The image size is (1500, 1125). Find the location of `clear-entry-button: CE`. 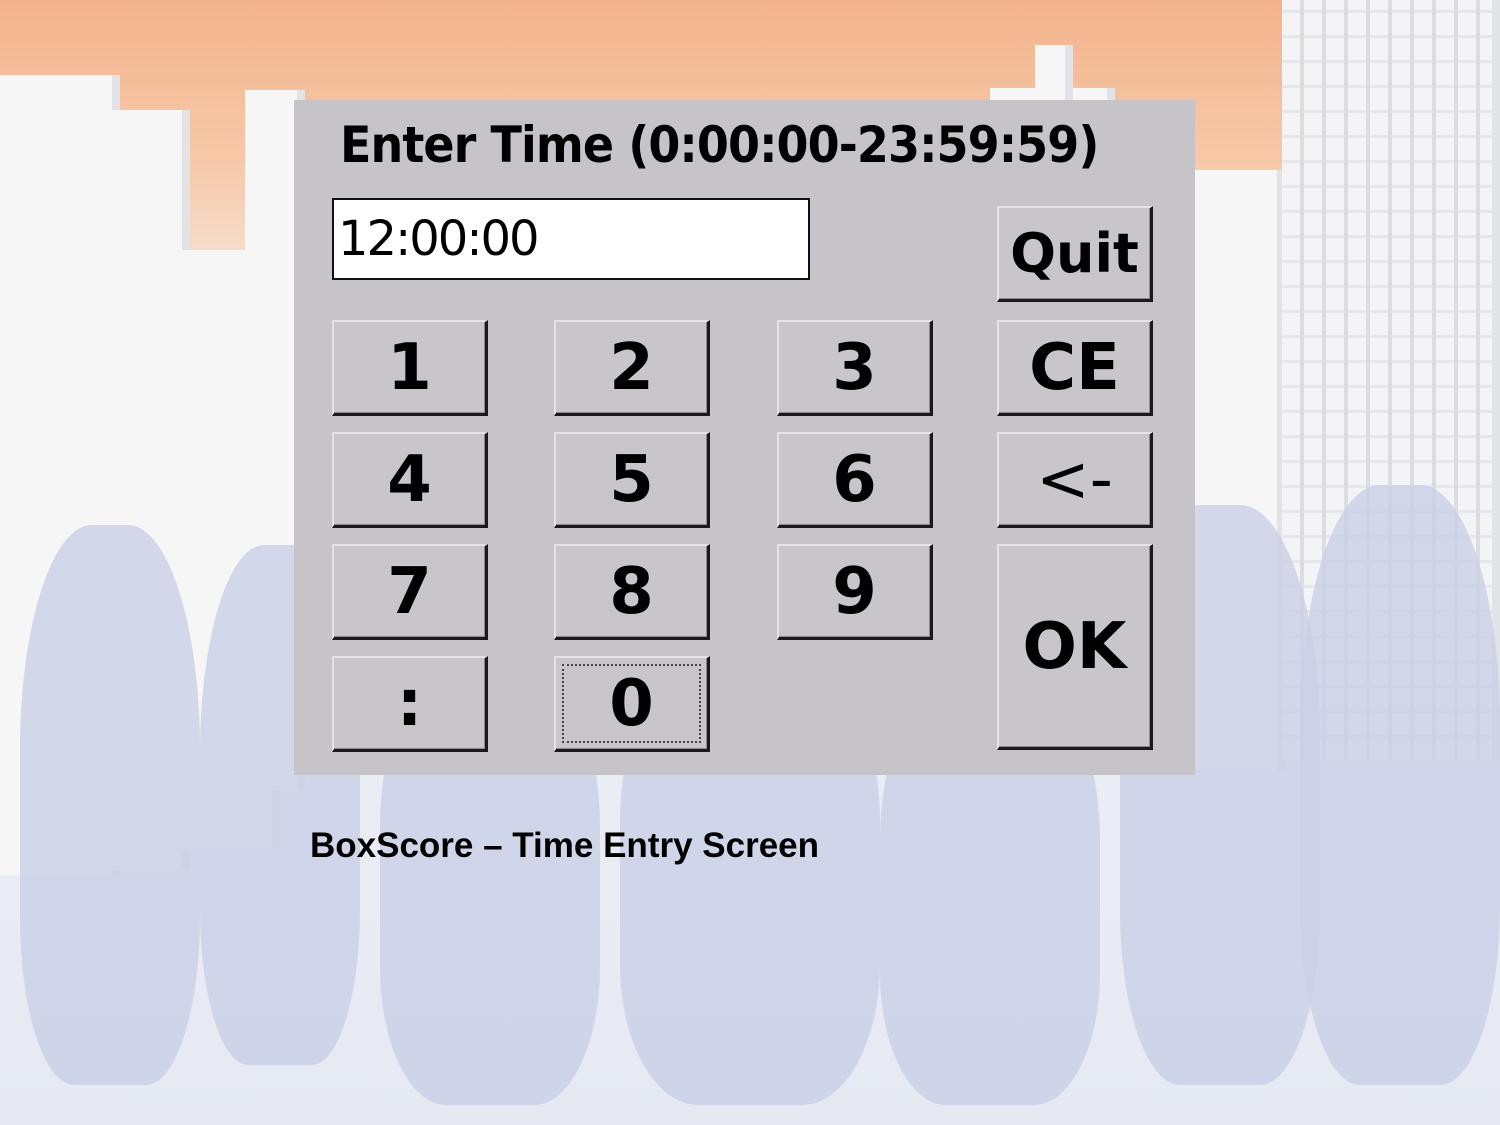

clear-entry-button: CE is located at coordinates (1075, 368).